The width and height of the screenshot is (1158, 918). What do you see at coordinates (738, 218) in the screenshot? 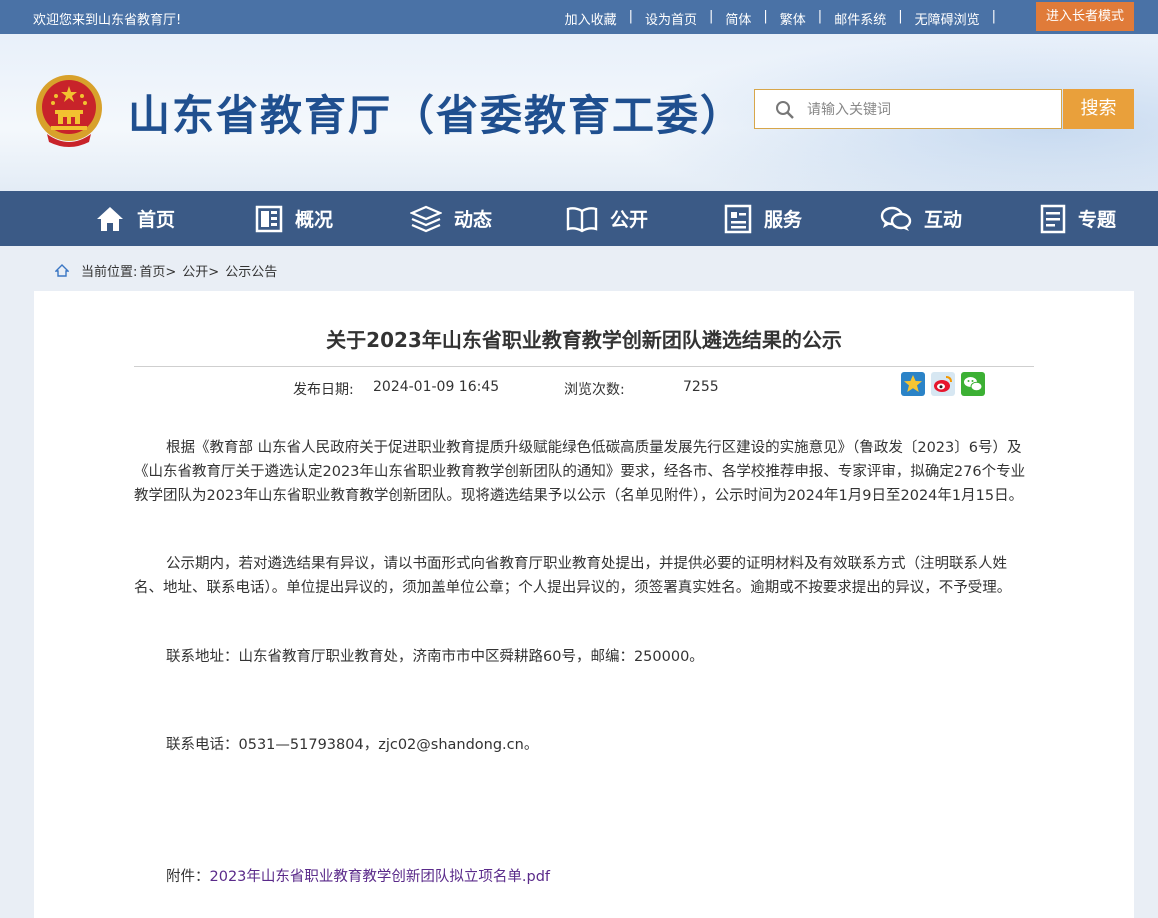
I see `service-doc-icon` at bounding box center [738, 218].